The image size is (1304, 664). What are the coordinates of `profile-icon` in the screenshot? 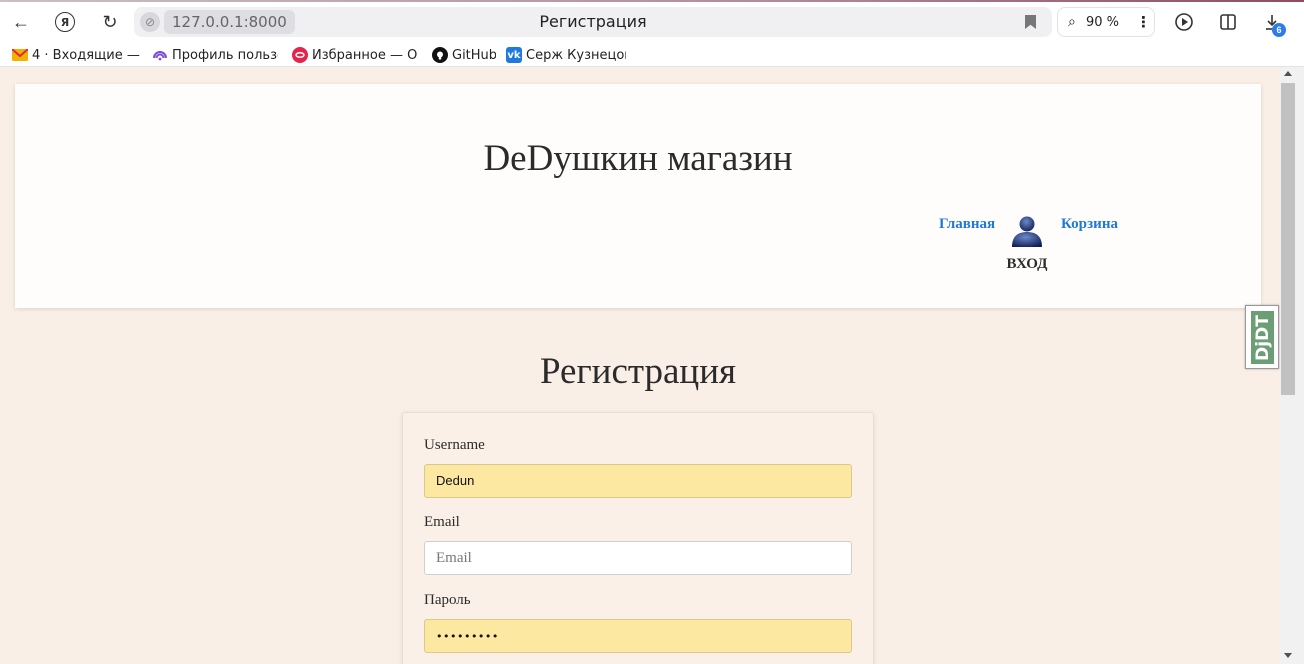 It's located at (160, 55).